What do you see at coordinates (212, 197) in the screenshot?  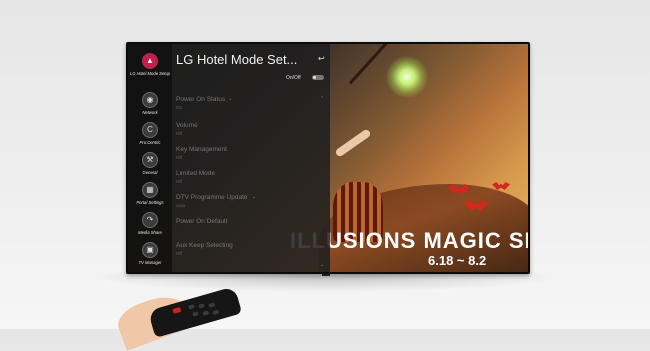 I see `menu-item-dtv-programme-update: DTV Programme Update` at bounding box center [212, 197].